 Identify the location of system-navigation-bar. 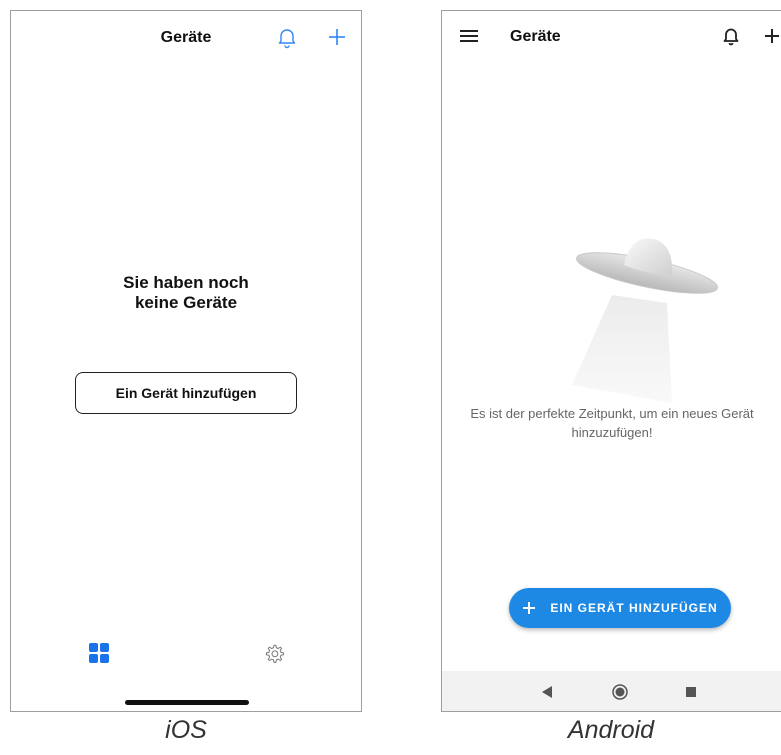
(611, 691).